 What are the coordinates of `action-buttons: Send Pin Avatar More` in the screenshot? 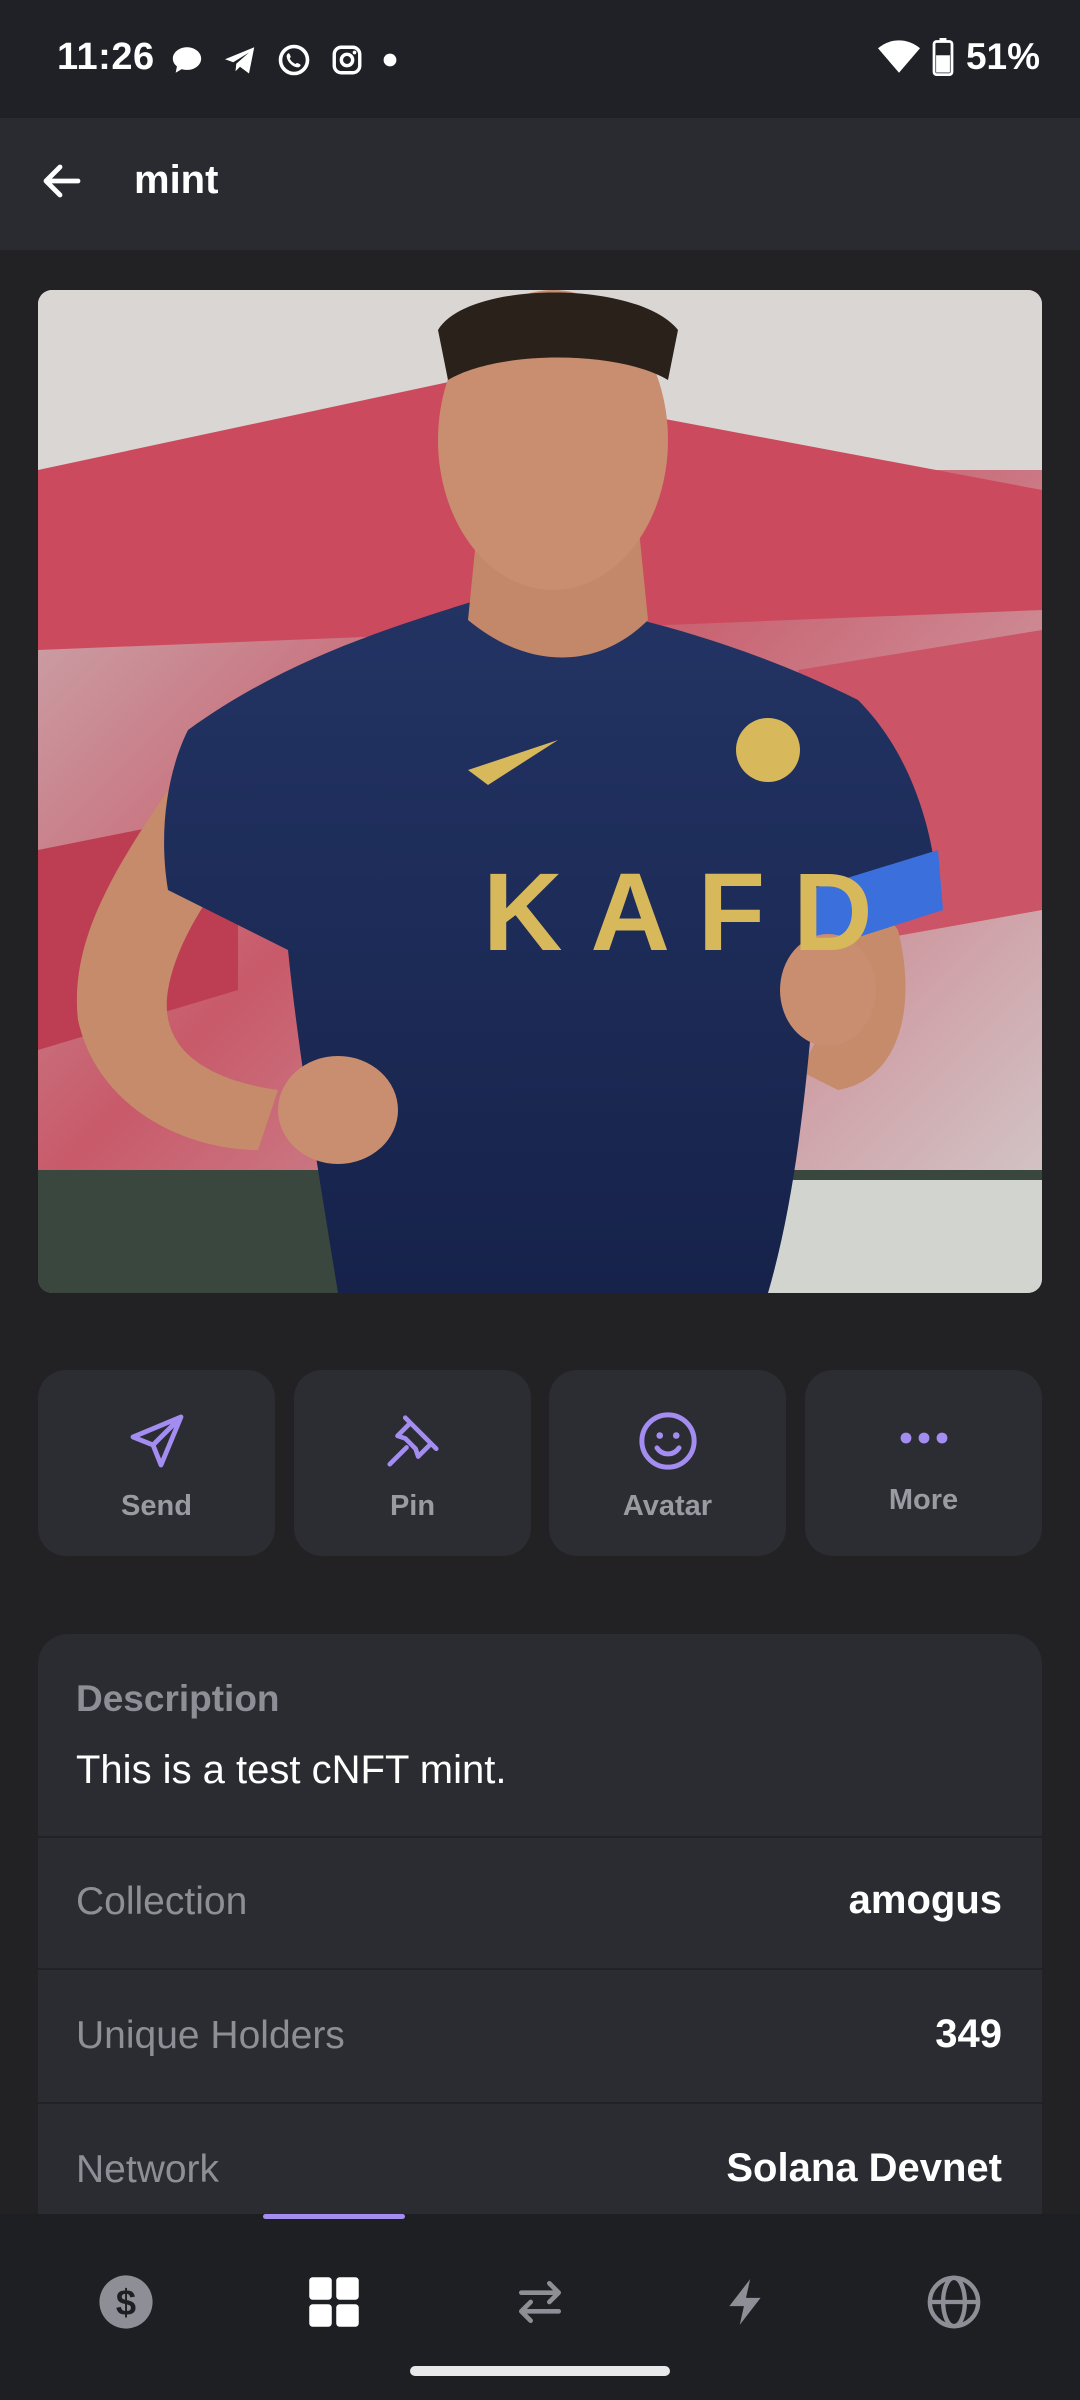 It's located at (540, 1463).